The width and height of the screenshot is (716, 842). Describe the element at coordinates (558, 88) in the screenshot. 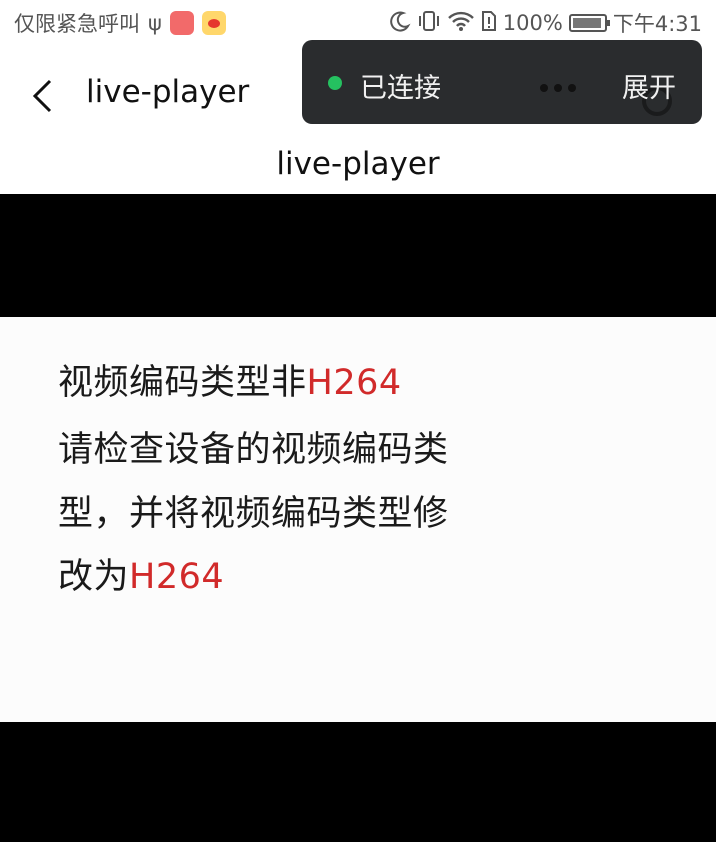

I see `more-icon` at that location.